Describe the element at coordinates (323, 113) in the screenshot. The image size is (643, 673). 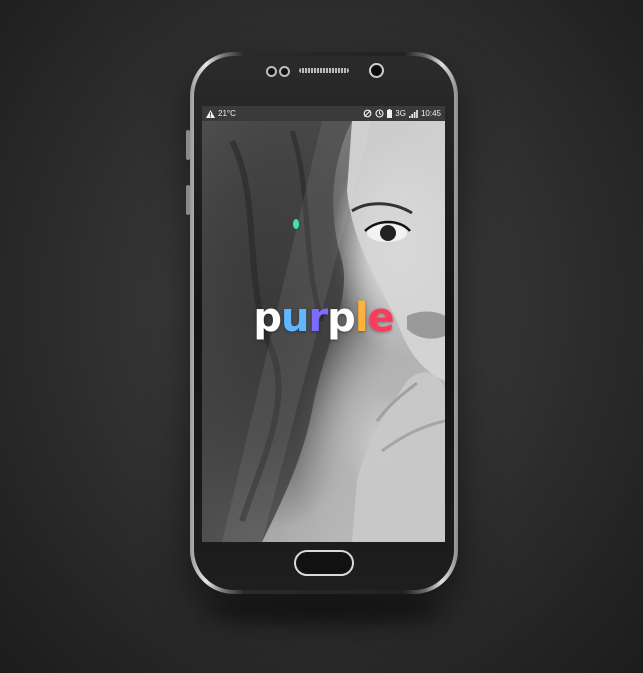
I see `status-bar: 21°C 3G 10:45` at that location.